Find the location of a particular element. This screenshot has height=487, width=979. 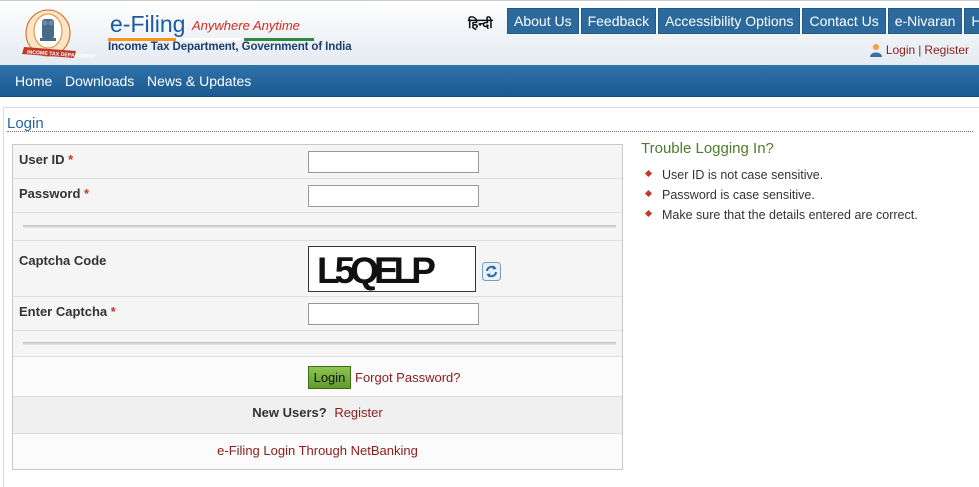

user-id-input is located at coordinates (393, 162).